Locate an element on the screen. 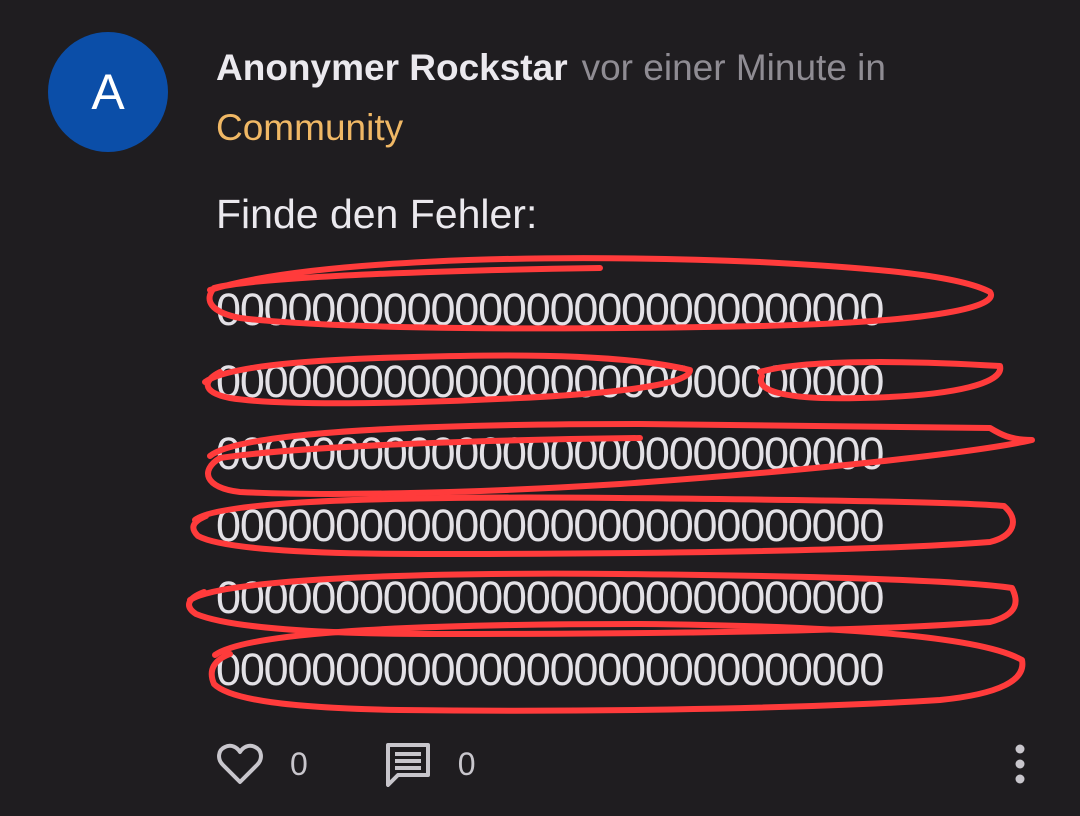 The width and height of the screenshot is (1080, 816). post-actions: 0 0 is located at coordinates (346, 764).